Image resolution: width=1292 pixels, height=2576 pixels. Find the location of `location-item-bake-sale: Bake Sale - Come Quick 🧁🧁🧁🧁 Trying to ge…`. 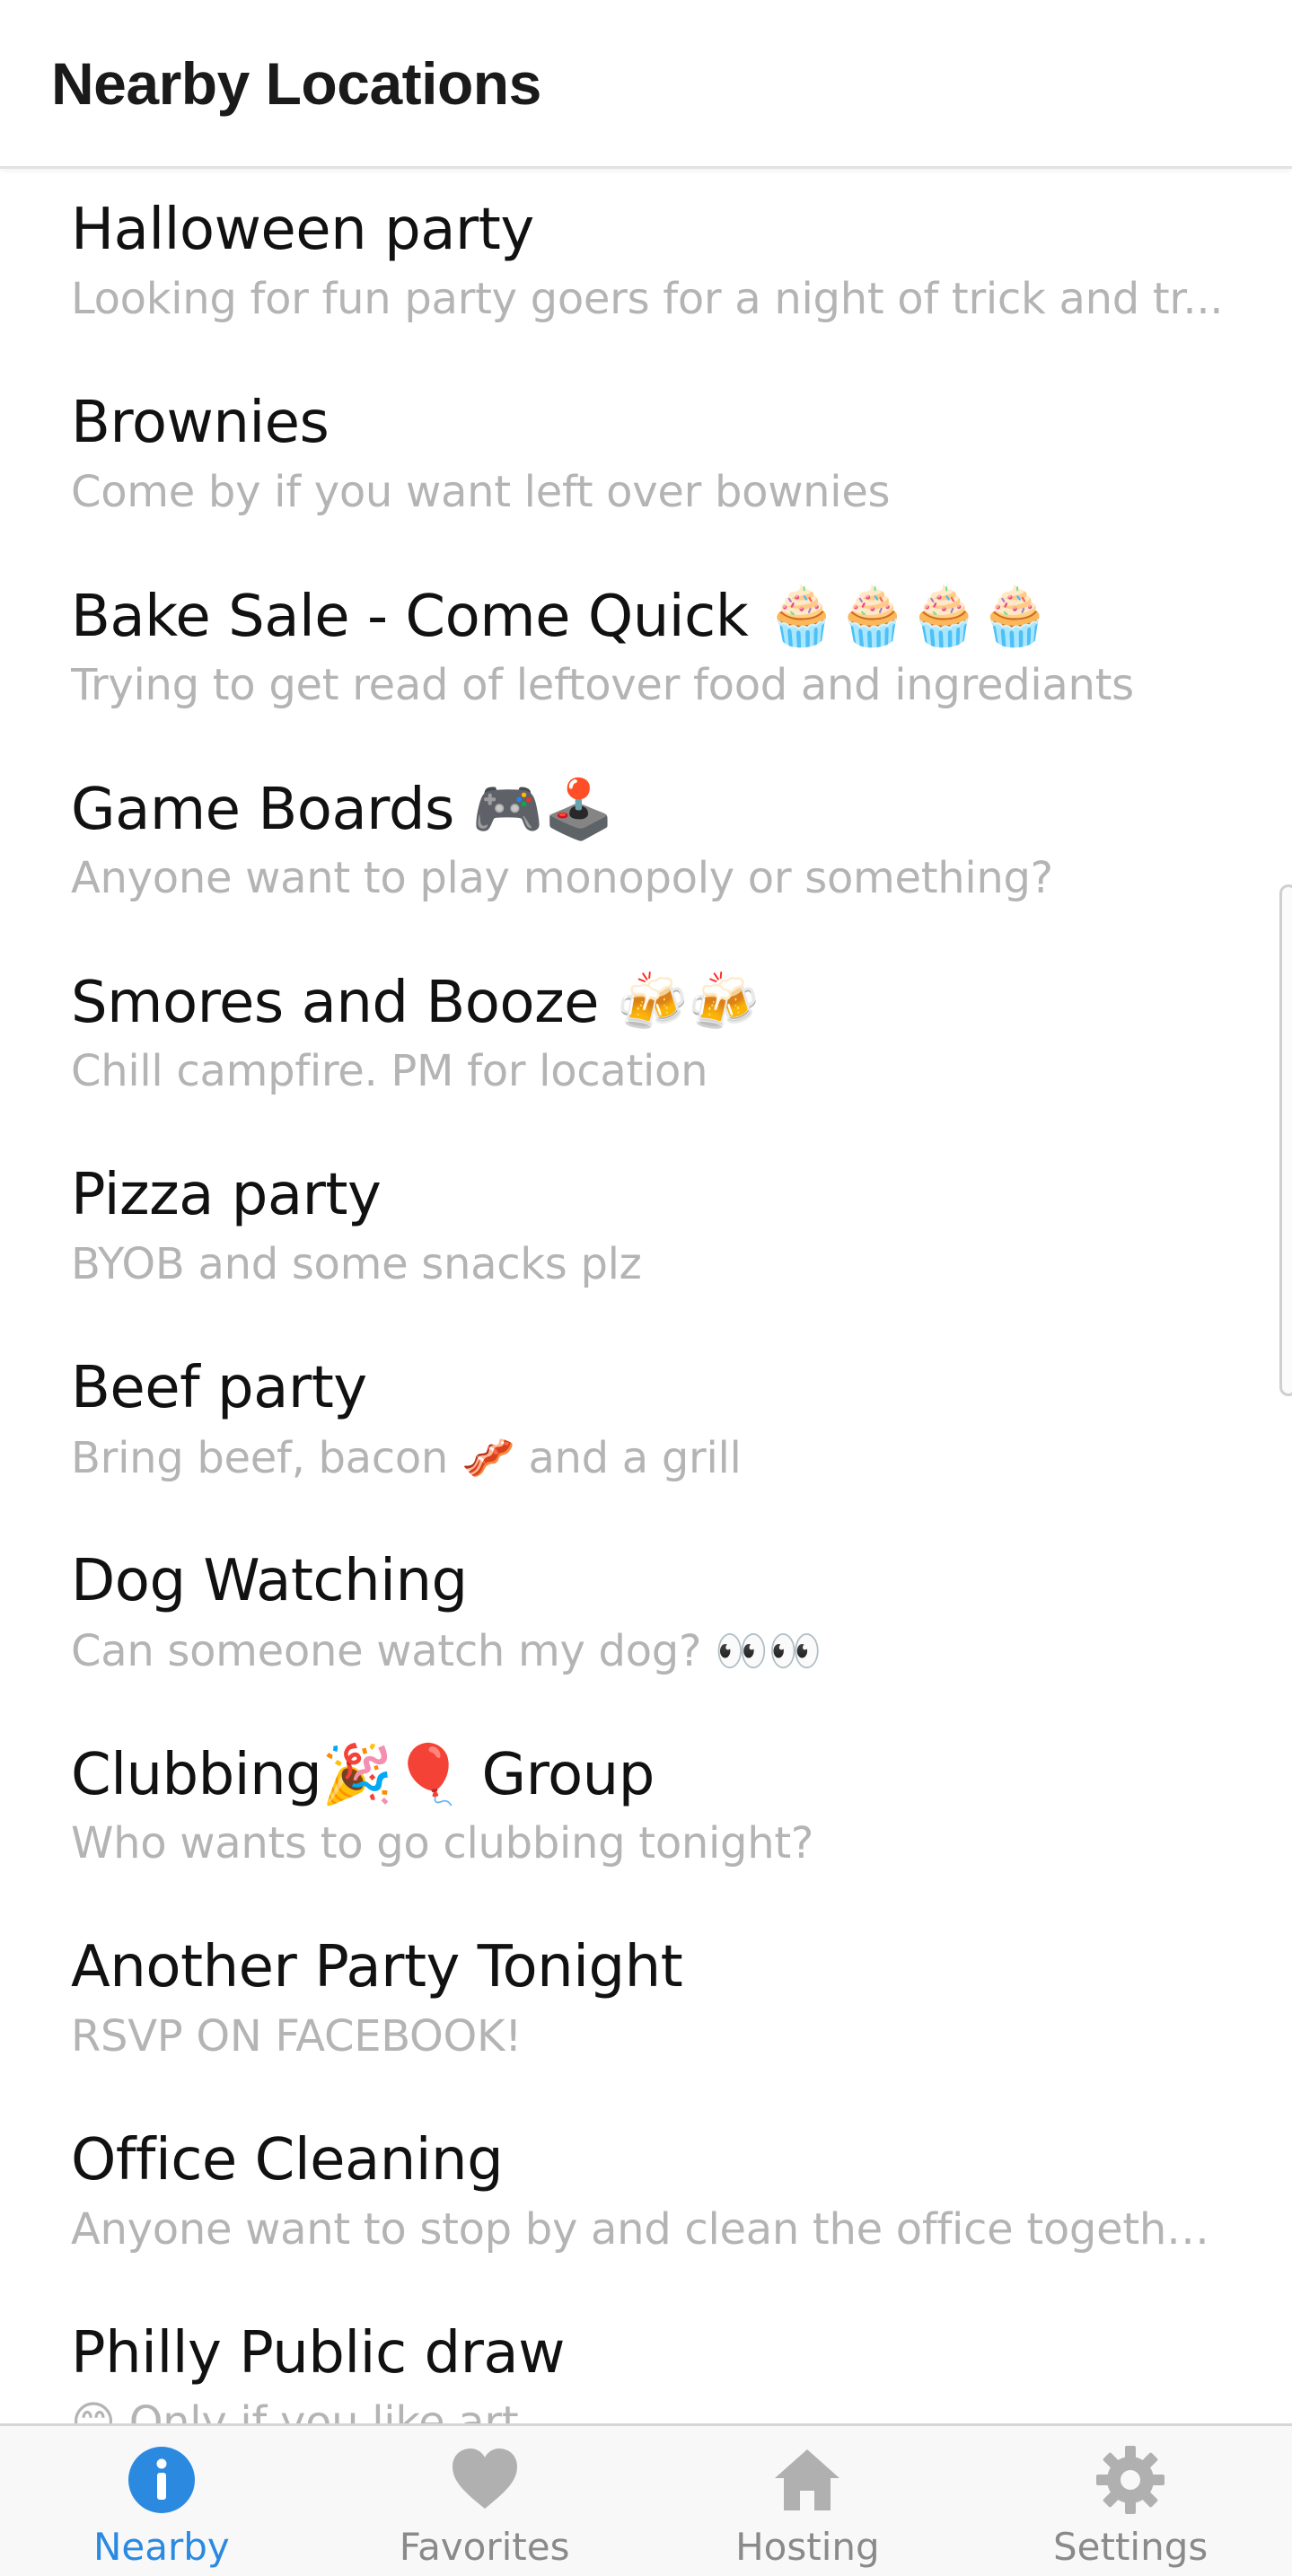

location-item-bake-sale: Bake Sale - Come Quick 🧁🧁🧁🧁 Trying to ge… is located at coordinates (646, 654).